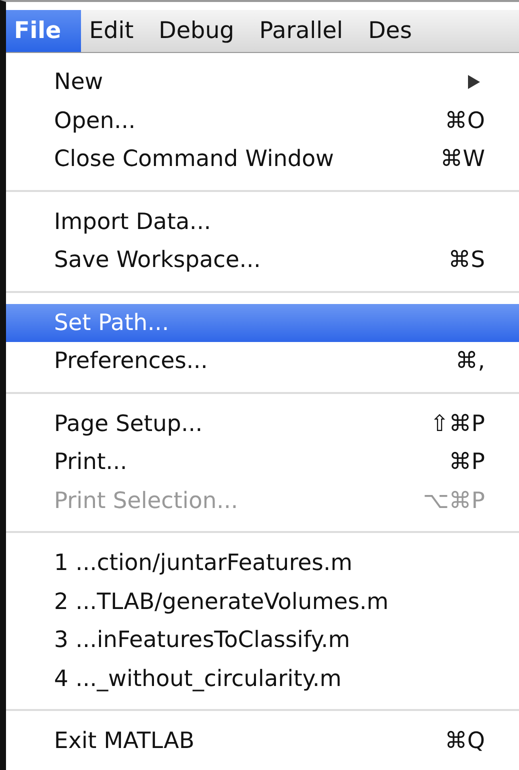  What do you see at coordinates (201, 31) in the screenshot?
I see `menu-title: Debug` at bounding box center [201, 31].